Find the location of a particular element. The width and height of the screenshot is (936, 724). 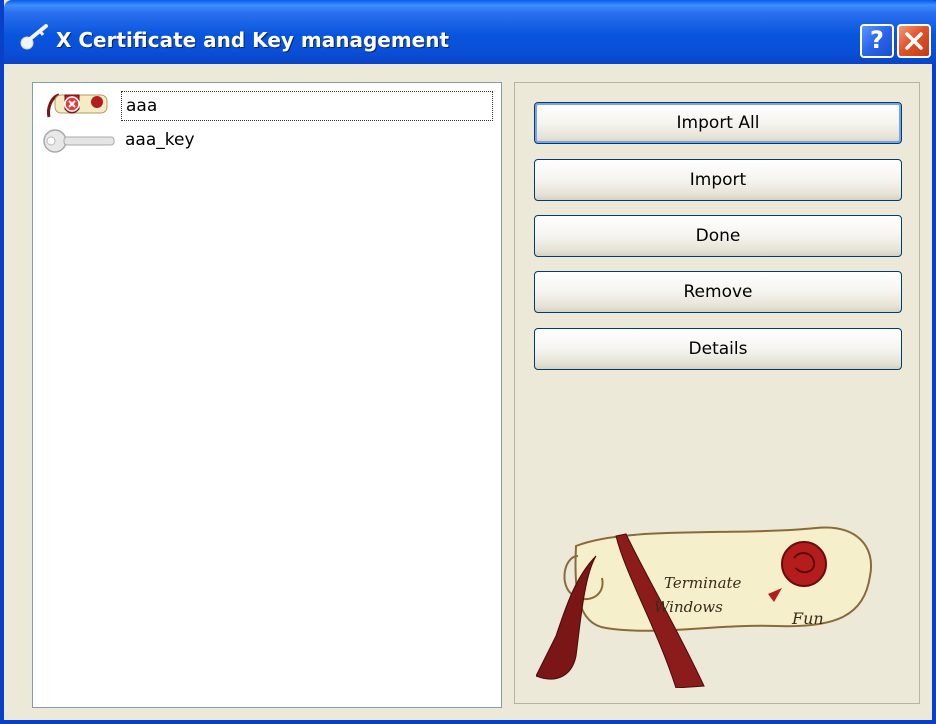

logo-text-line3: Fun is located at coordinates (807, 618).